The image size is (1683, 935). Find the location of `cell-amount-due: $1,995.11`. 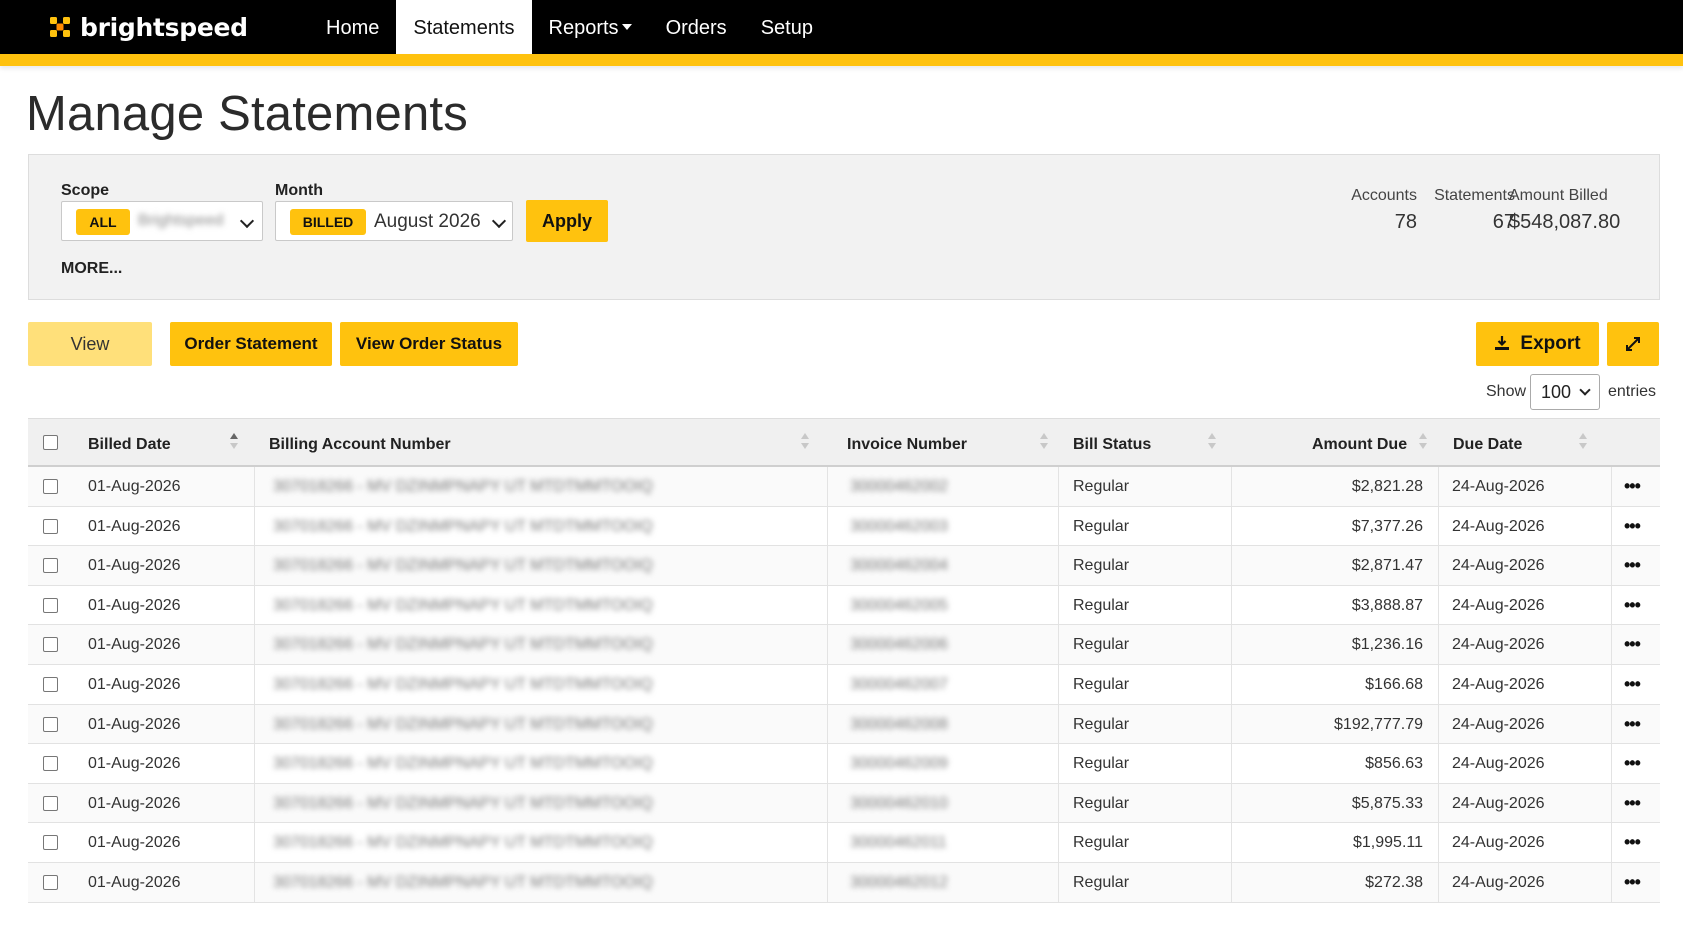

cell-amount-due: $1,995.11 is located at coordinates (1388, 843).